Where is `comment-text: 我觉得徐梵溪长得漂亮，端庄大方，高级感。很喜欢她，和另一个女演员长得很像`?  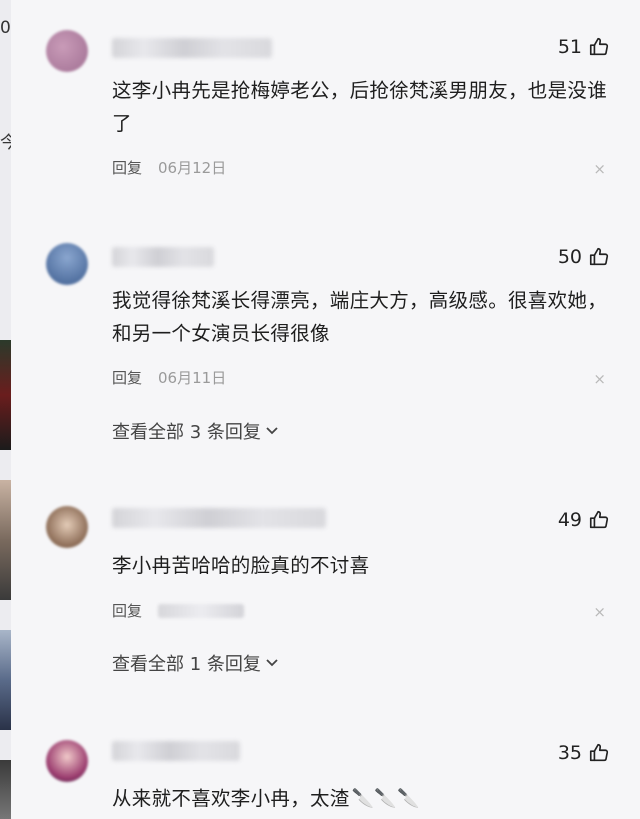 comment-text: 我觉得徐梵溪长得漂亮，端庄大方，高级感。很喜欢她，和另一个女演员长得很像 is located at coordinates (360, 317).